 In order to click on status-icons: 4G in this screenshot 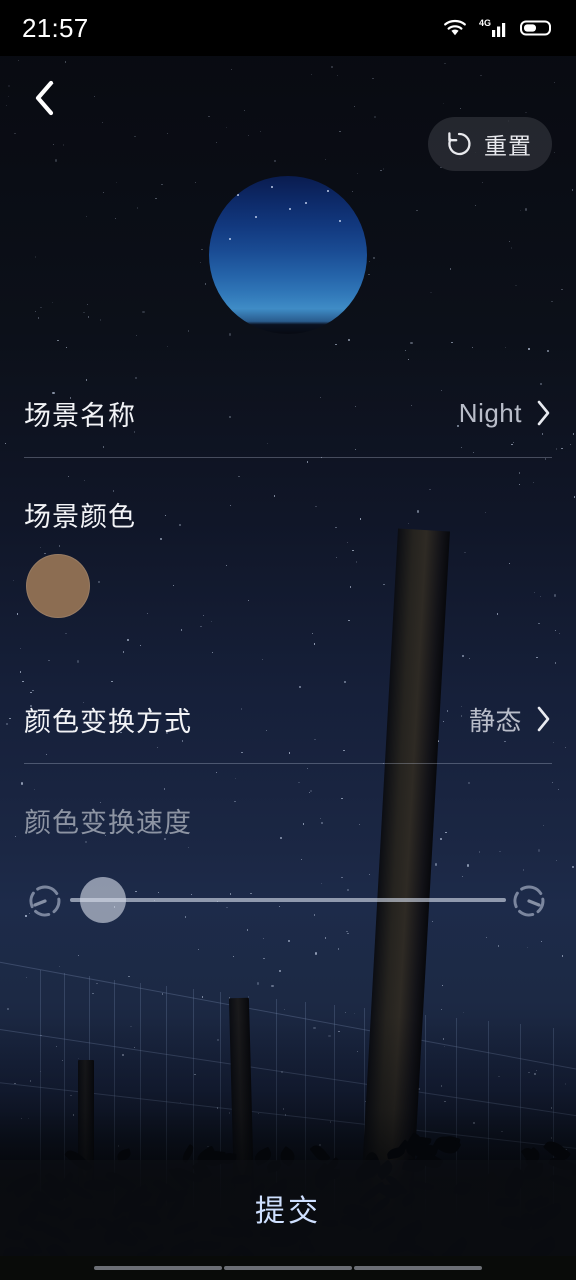, I will do `click(498, 28)`.